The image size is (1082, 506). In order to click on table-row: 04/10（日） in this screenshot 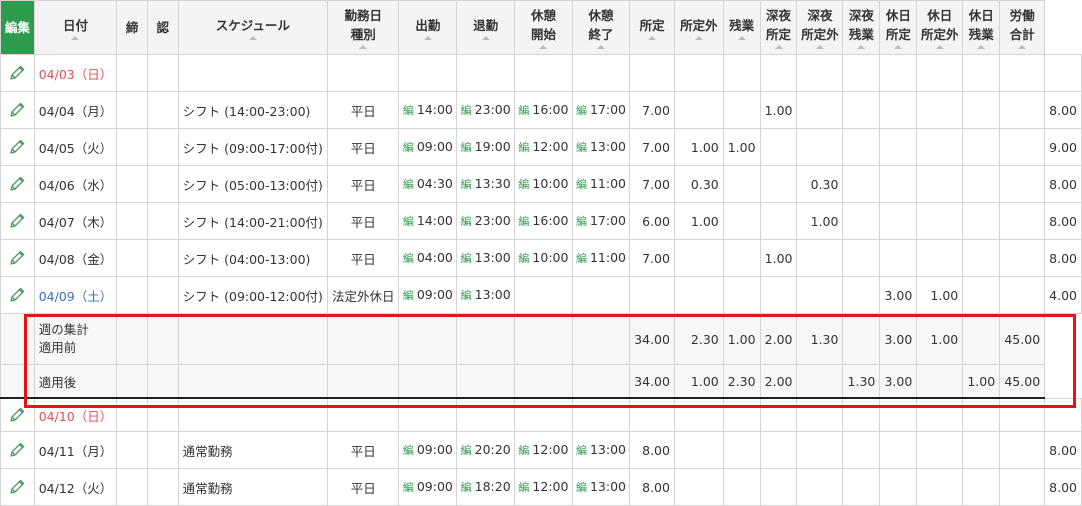, I will do `click(541, 414)`.